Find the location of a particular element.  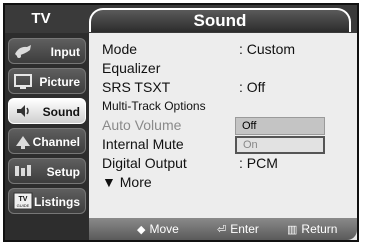

svg-text: TV is located at coordinates (23, 199).